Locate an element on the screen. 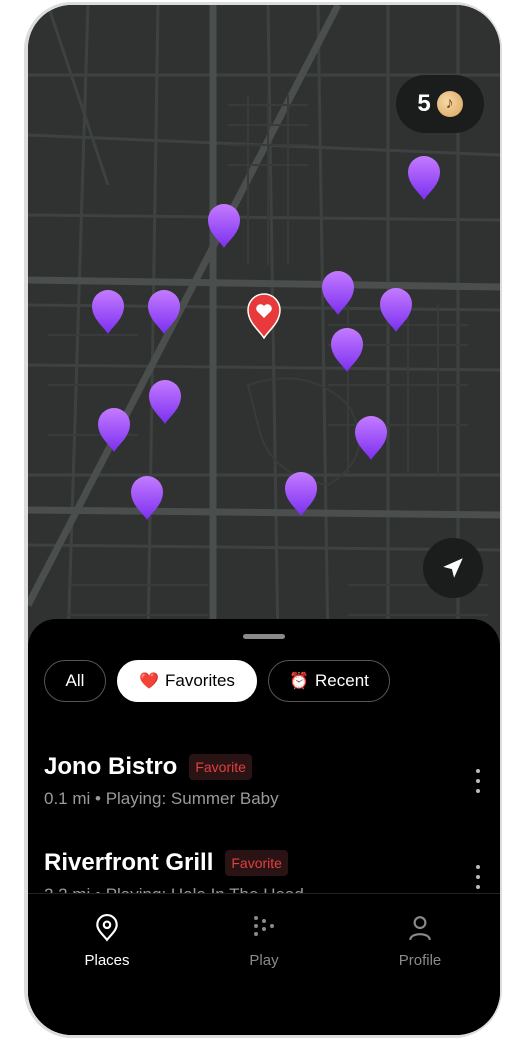 Image resolution: width=526 pixels, height=1040 pixels. filter-chip-label: Recent is located at coordinates (342, 680).